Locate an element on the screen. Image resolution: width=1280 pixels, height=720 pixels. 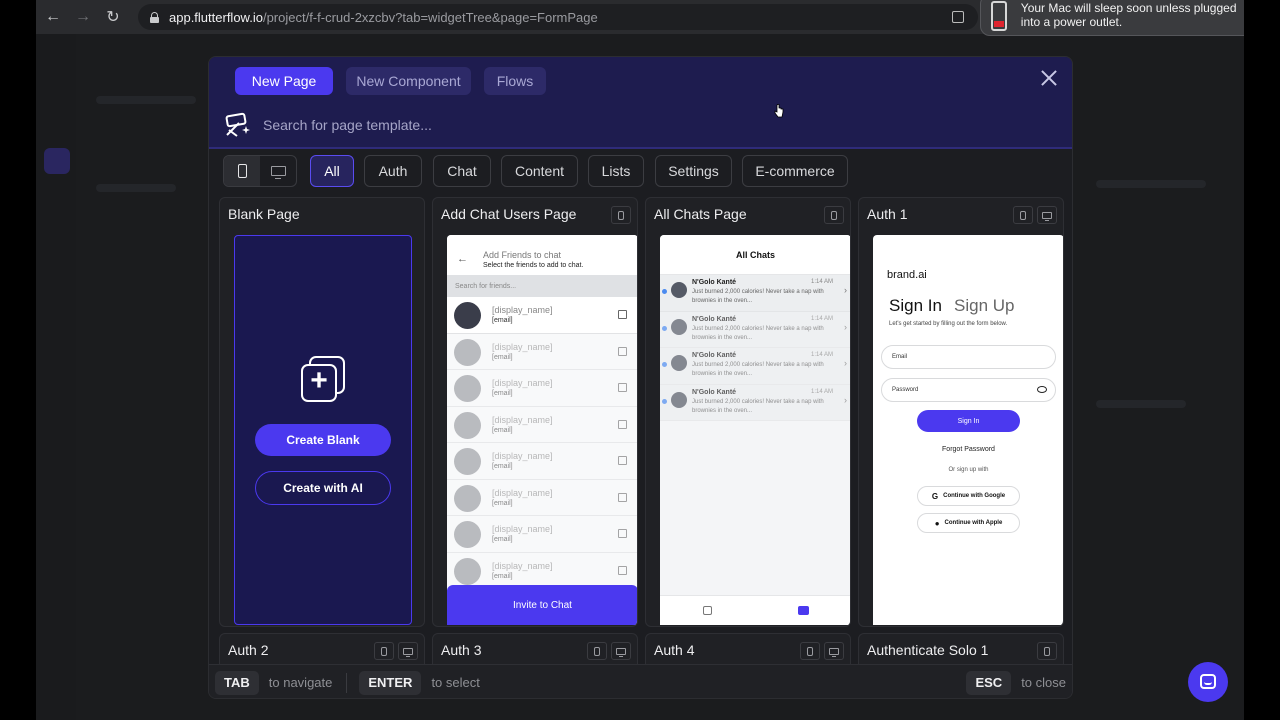
reload-icon: ↻ is located at coordinates (113, 17).